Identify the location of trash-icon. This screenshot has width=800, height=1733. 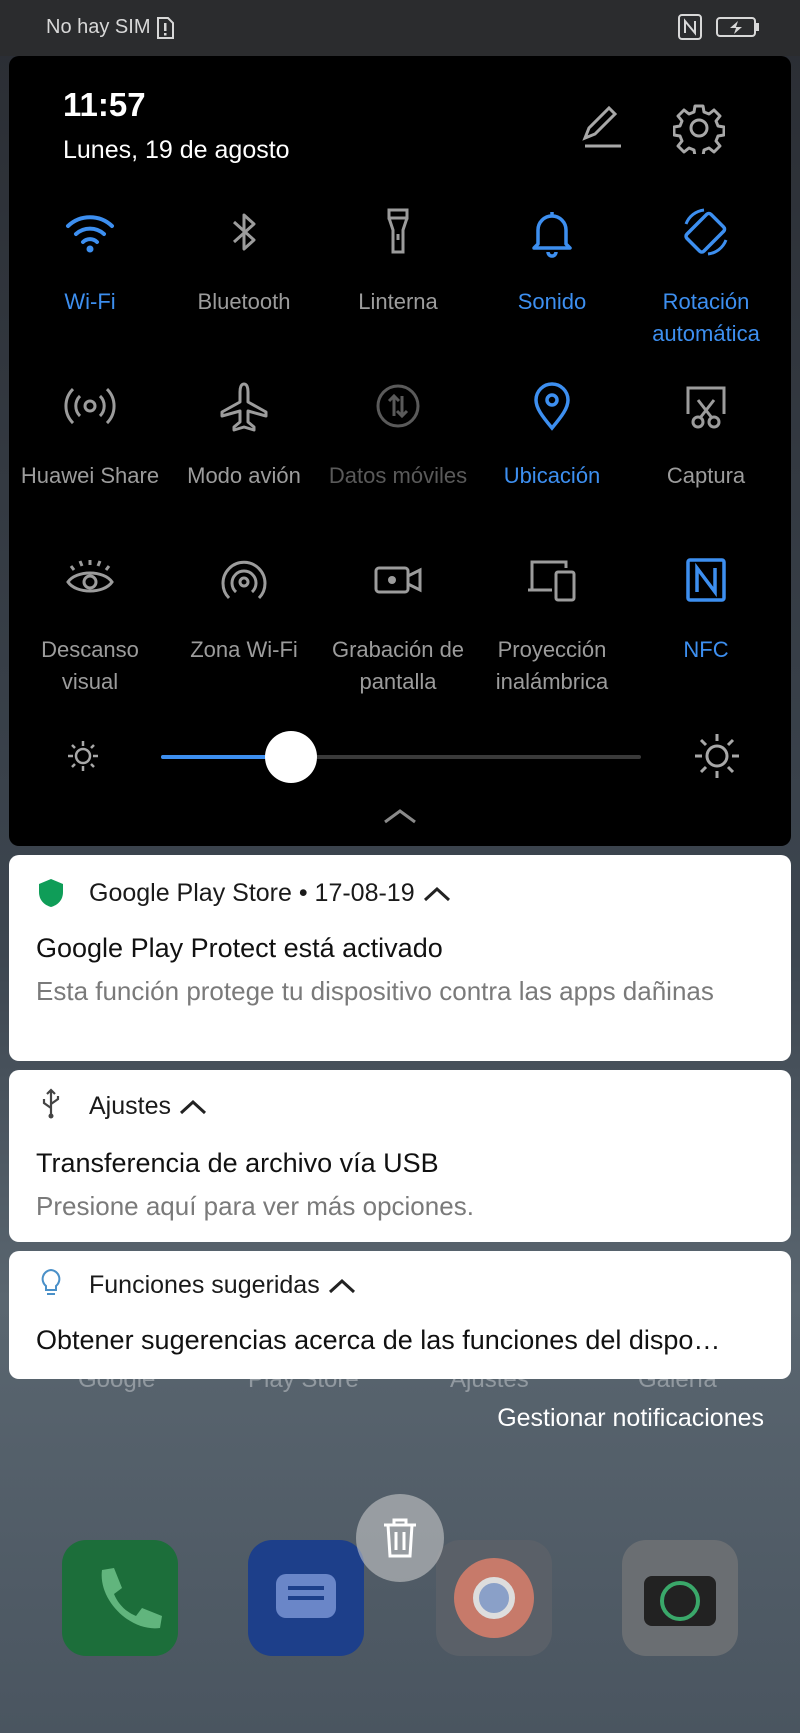
(400, 1538).